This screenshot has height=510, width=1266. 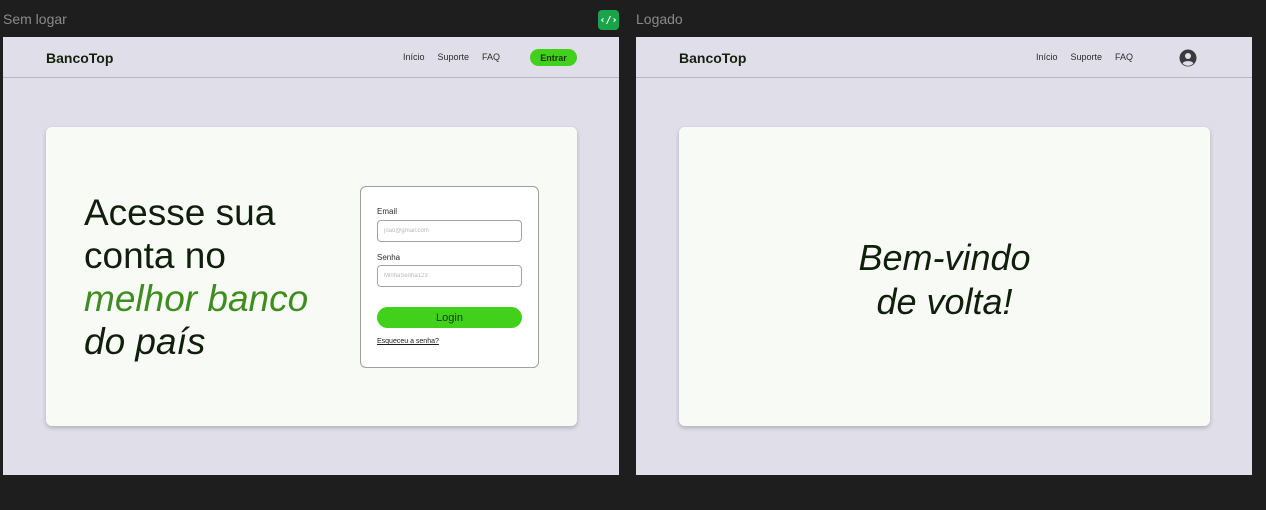 I want to click on navbar: BancoTop Início Suporte FAQ, so click(x=944, y=57).